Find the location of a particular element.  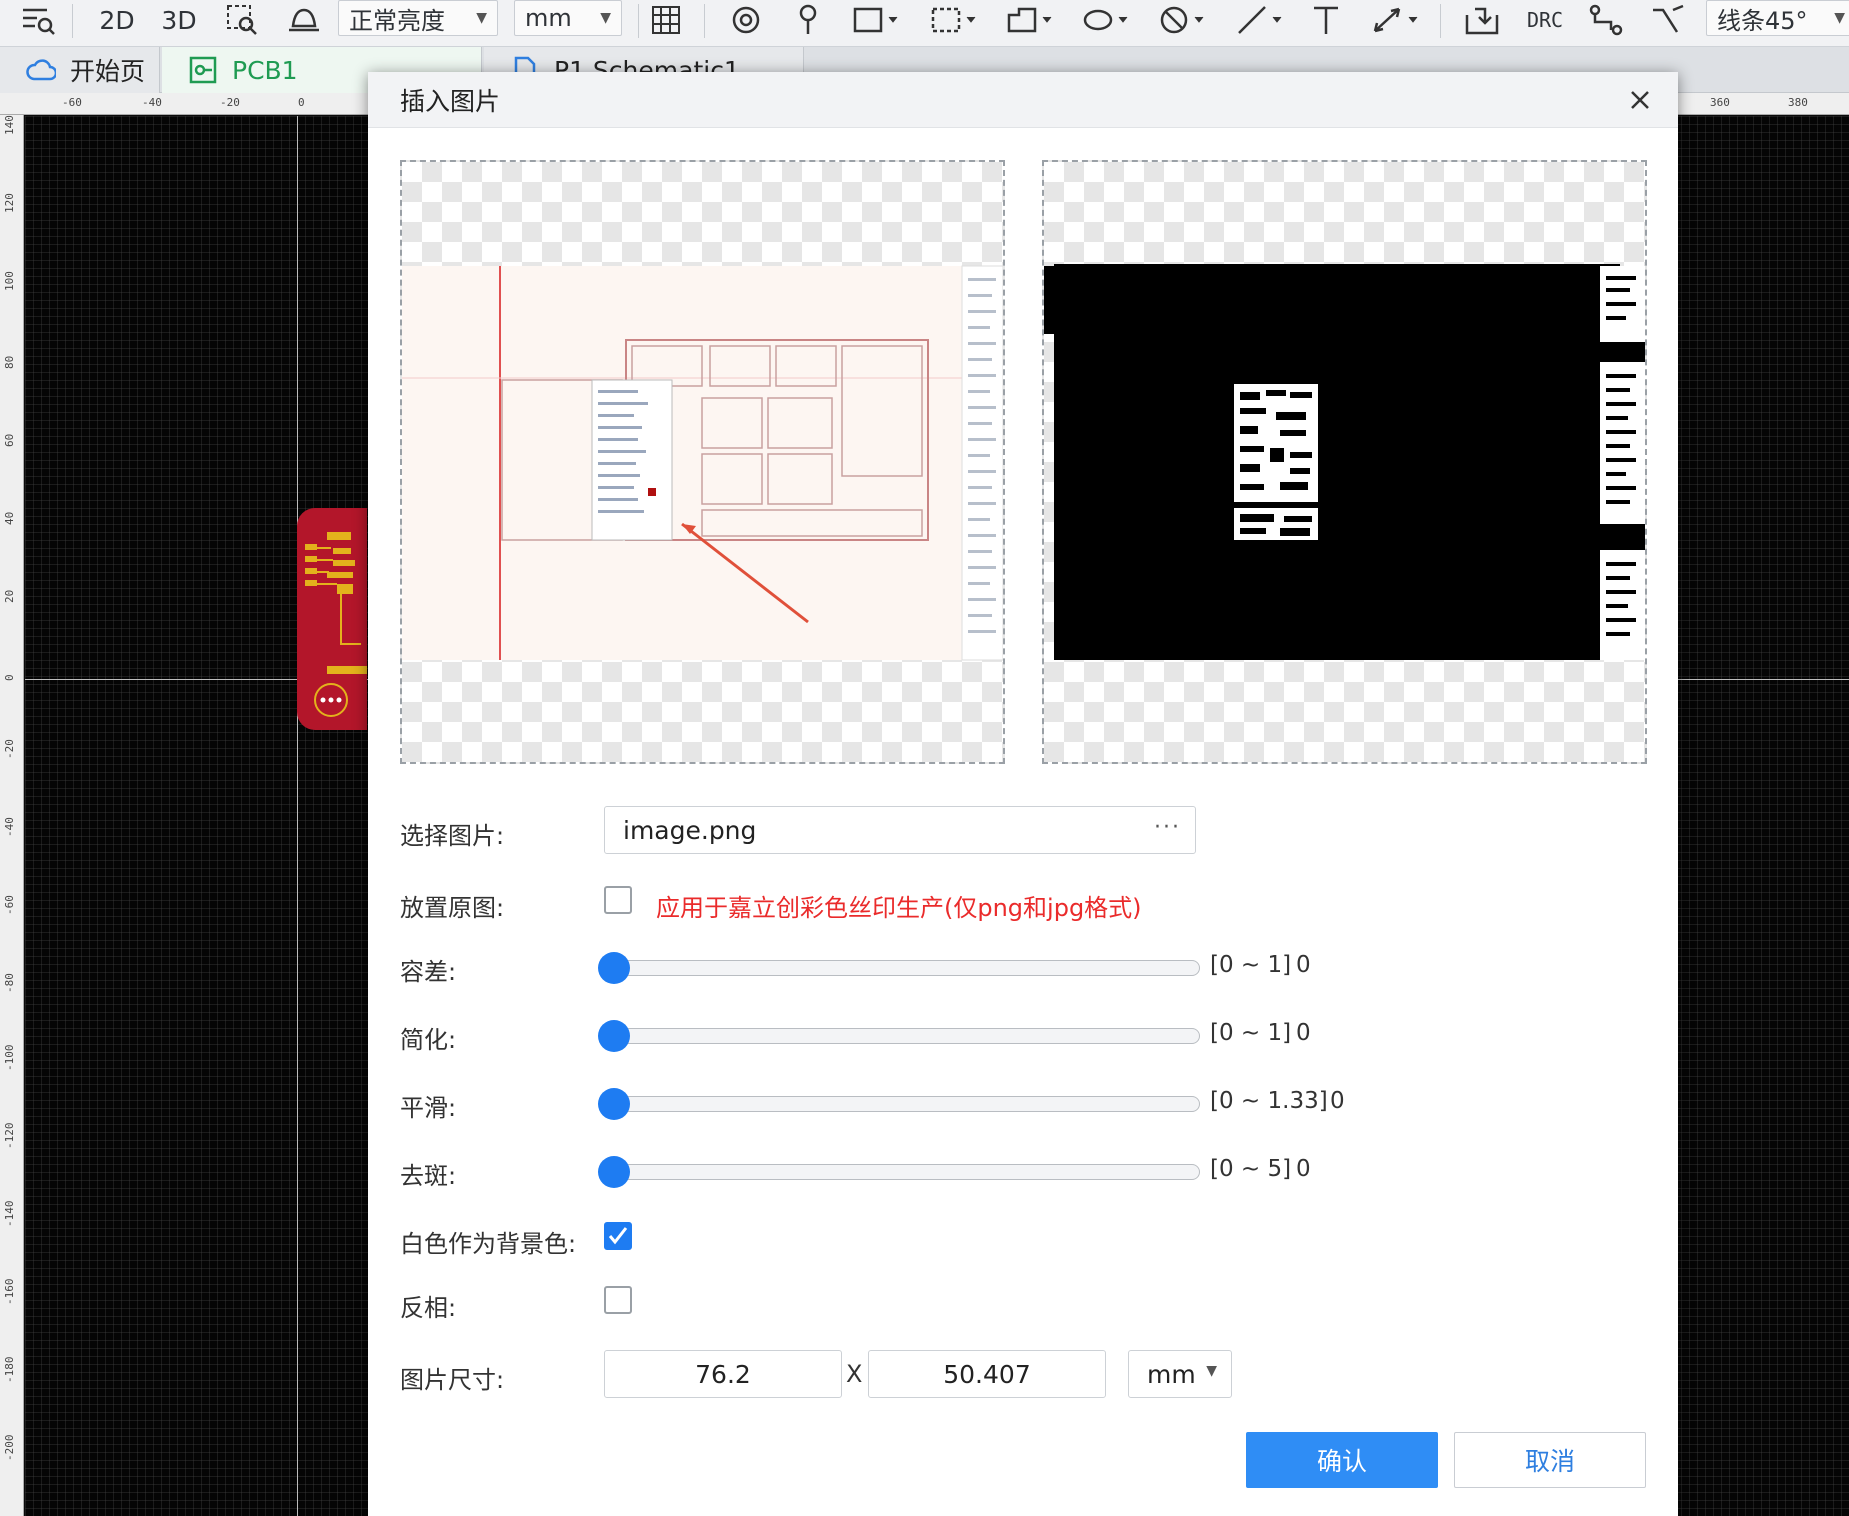

line-mode-select: 线条45° ▼ is located at coordinates (1777, 18).